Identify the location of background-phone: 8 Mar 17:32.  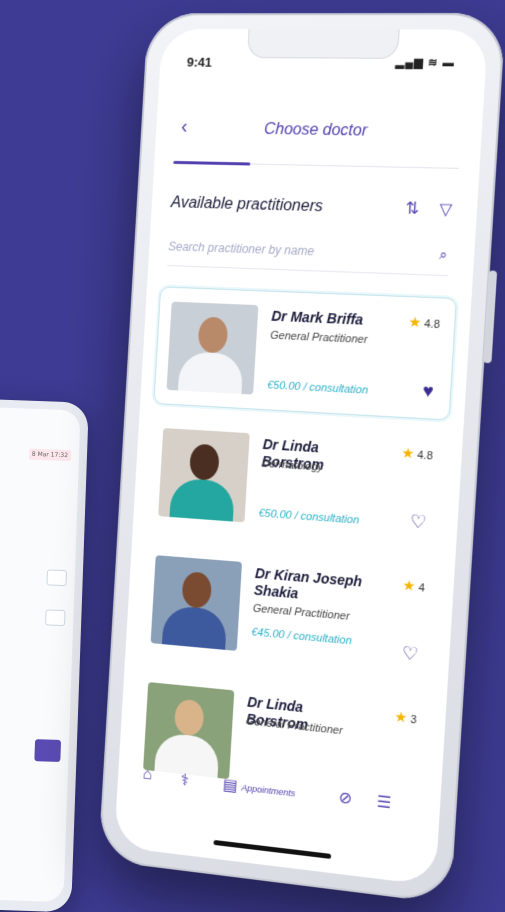
(44, 655).